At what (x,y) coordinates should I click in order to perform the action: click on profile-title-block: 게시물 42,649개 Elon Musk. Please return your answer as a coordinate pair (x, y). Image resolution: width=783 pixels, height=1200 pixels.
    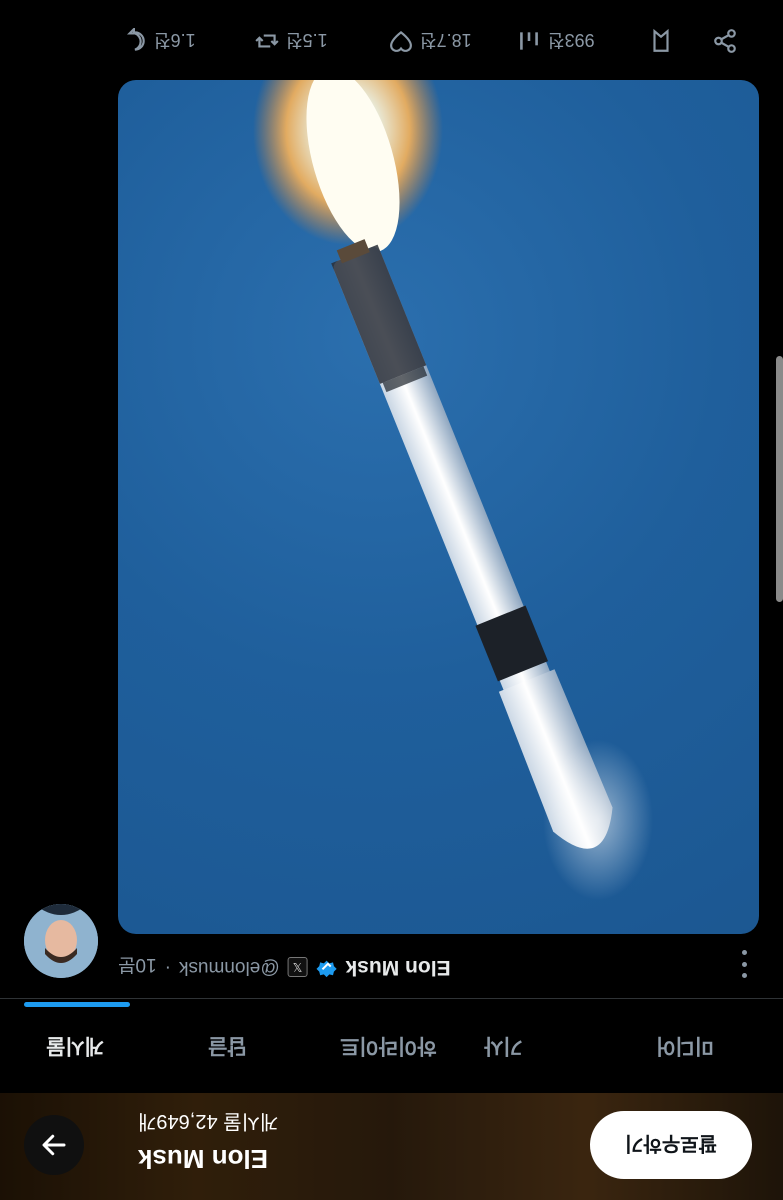
    Looking at the image, I should click on (288, 1147).